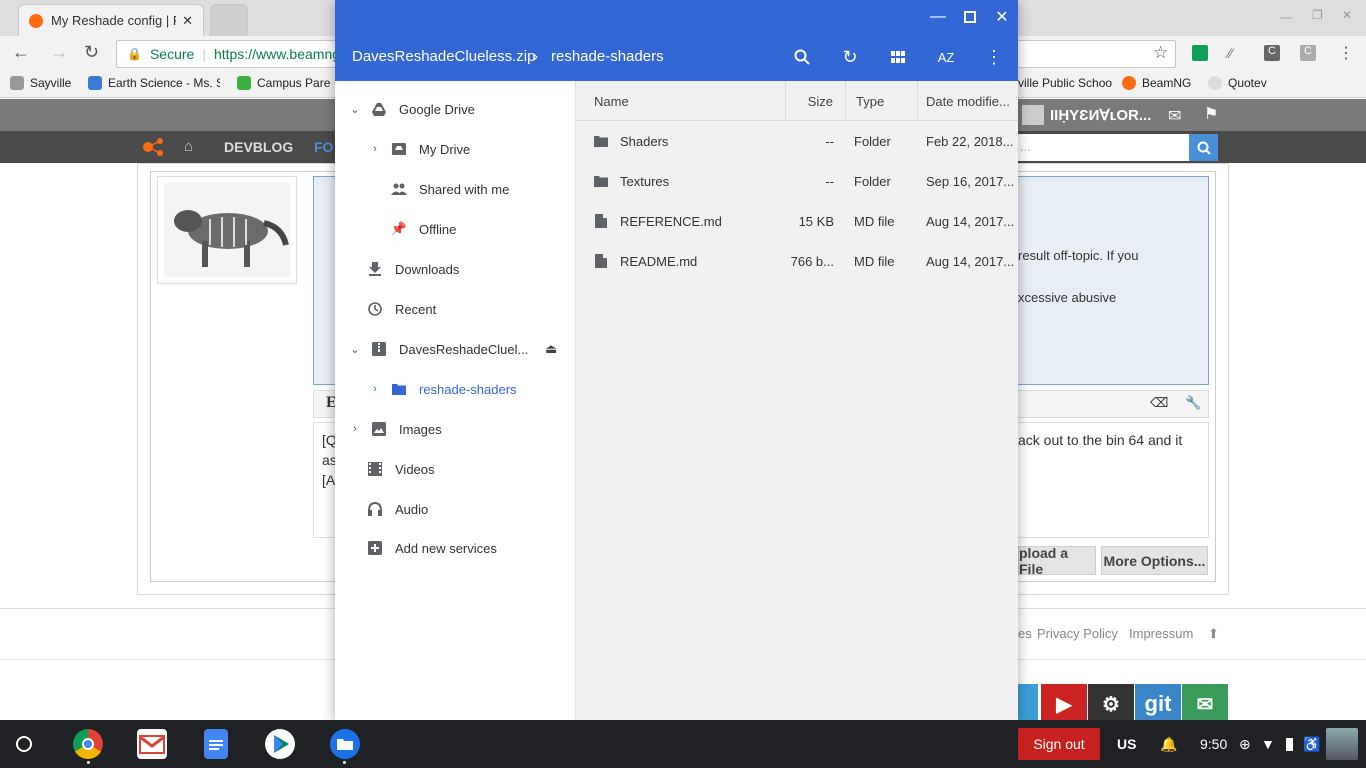  What do you see at coordinates (946, 57) in the screenshot?
I see `sort-az-icon: AZ` at bounding box center [946, 57].